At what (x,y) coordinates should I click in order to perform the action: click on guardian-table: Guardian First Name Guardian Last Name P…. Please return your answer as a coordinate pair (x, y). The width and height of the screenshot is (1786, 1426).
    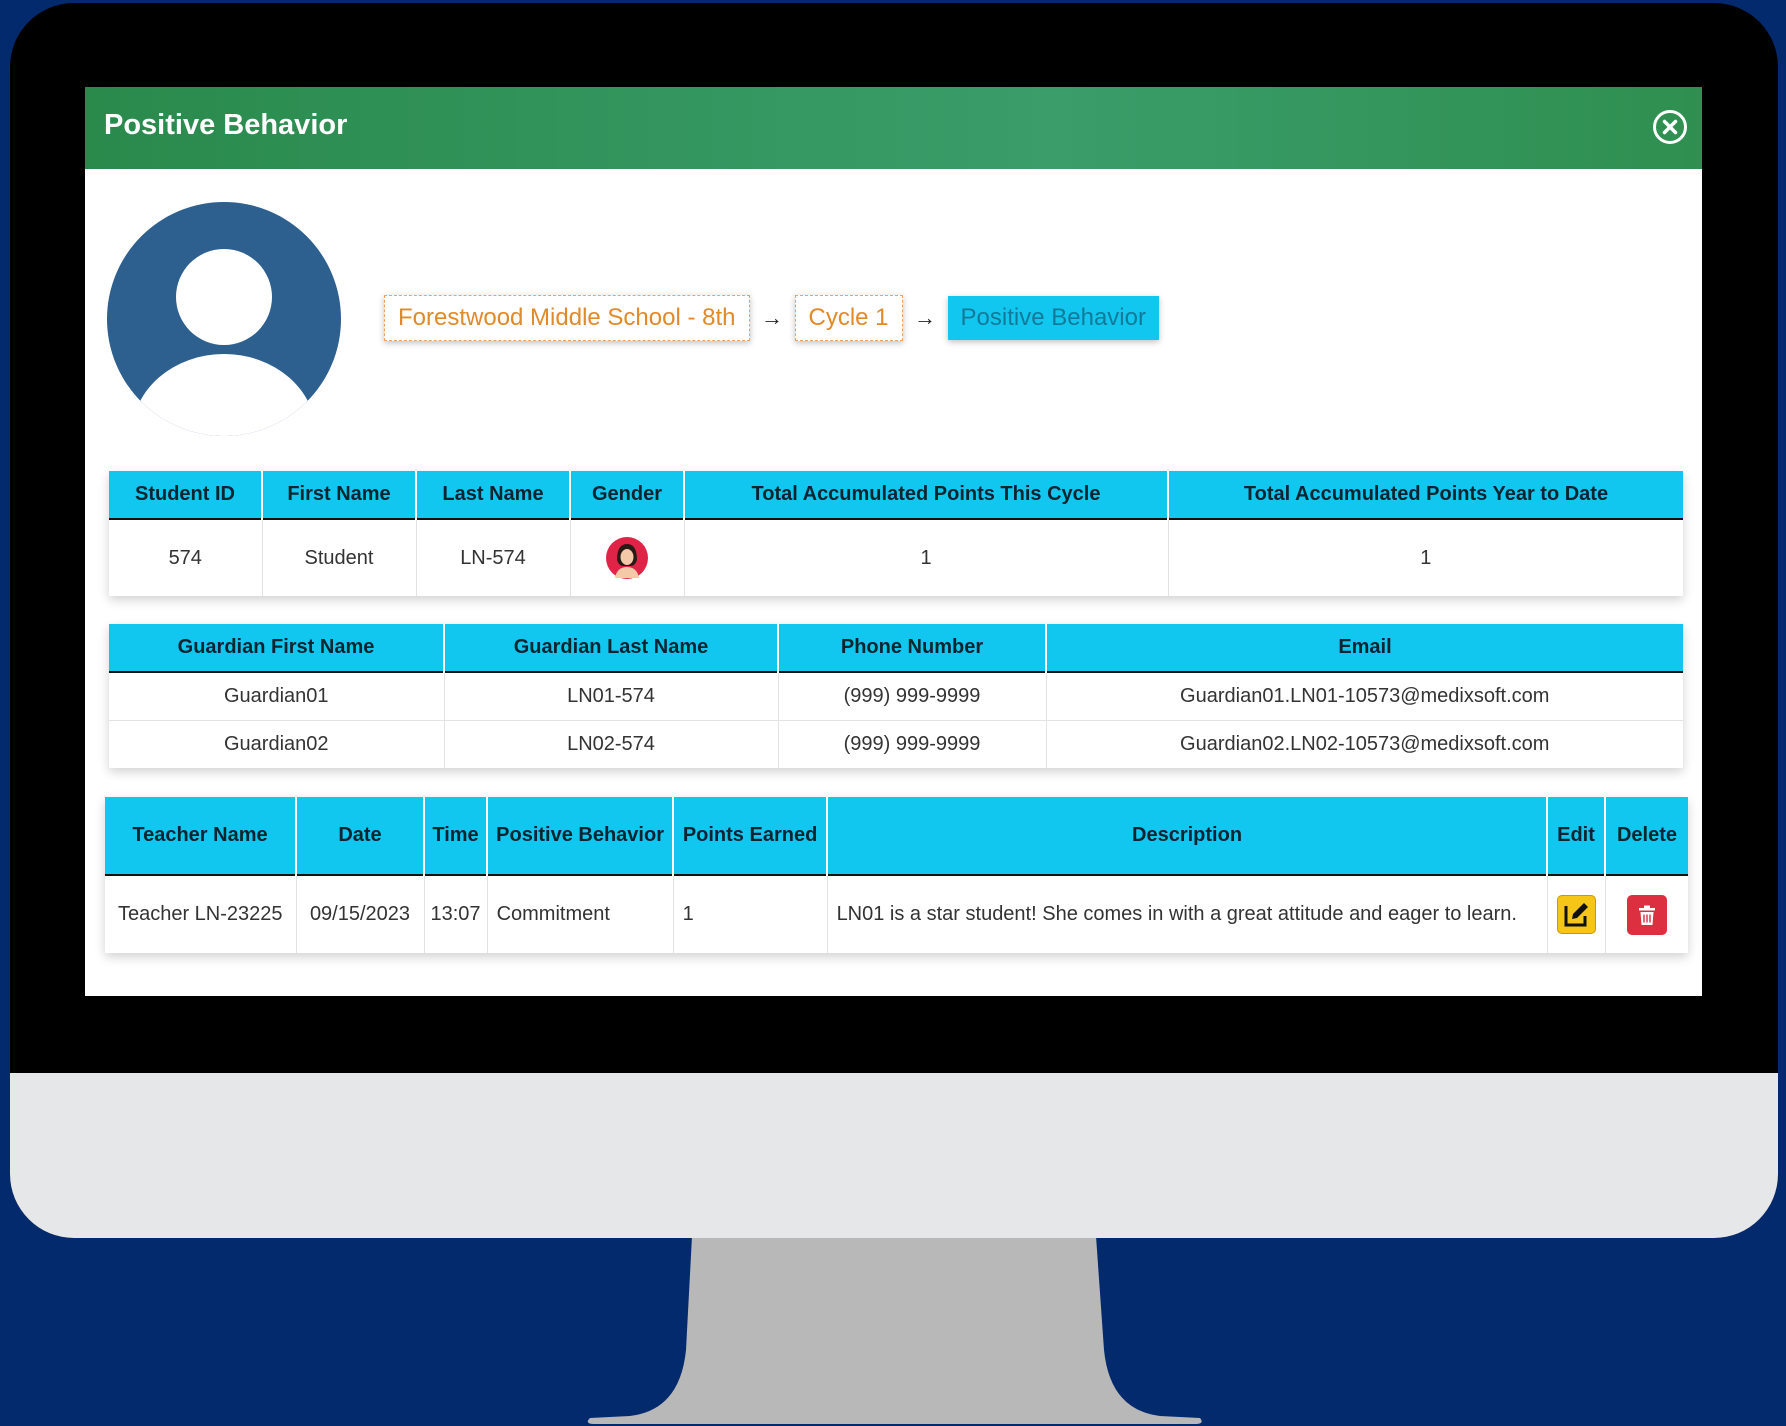
    Looking at the image, I should click on (896, 696).